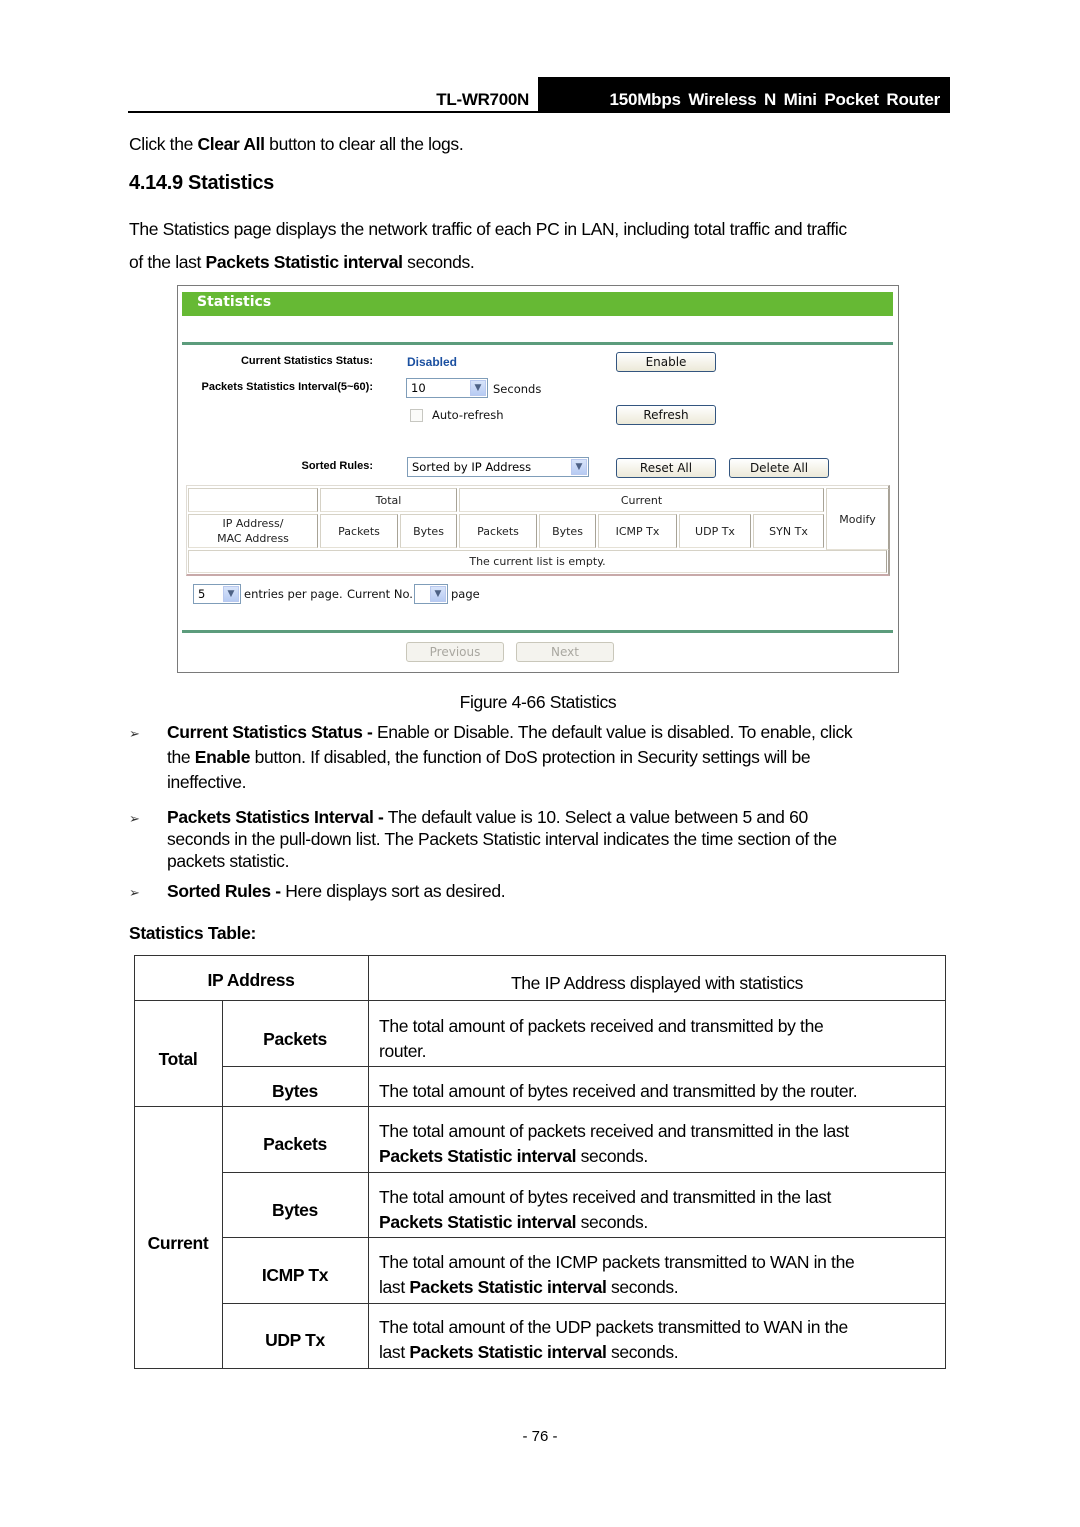  I want to click on header-current: Current, so click(641, 500).